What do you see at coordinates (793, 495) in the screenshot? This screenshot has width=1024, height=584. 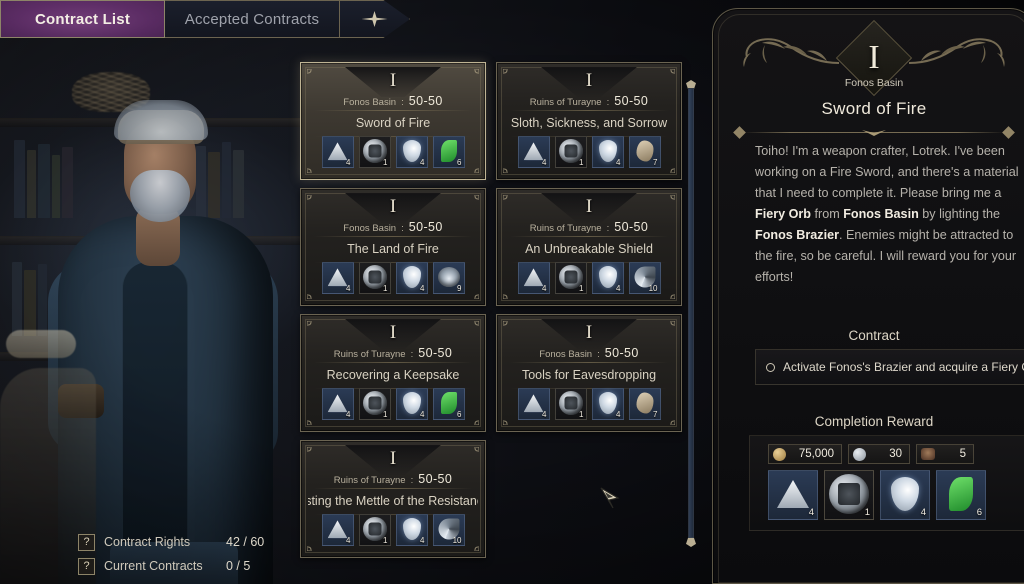 I see `reward-slot-cone-crystal-icon: 4` at bounding box center [793, 495].